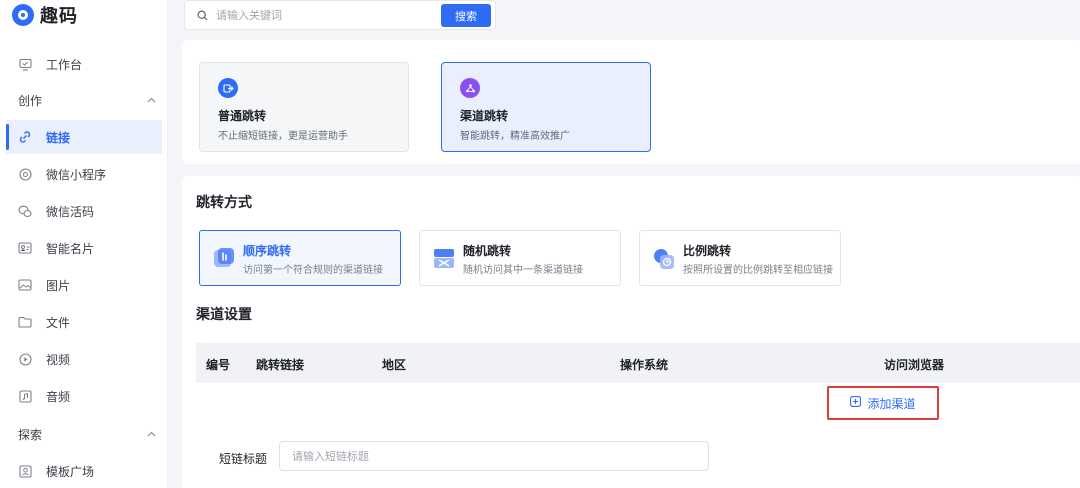  I want to click on template-icon, so click(25, 471).